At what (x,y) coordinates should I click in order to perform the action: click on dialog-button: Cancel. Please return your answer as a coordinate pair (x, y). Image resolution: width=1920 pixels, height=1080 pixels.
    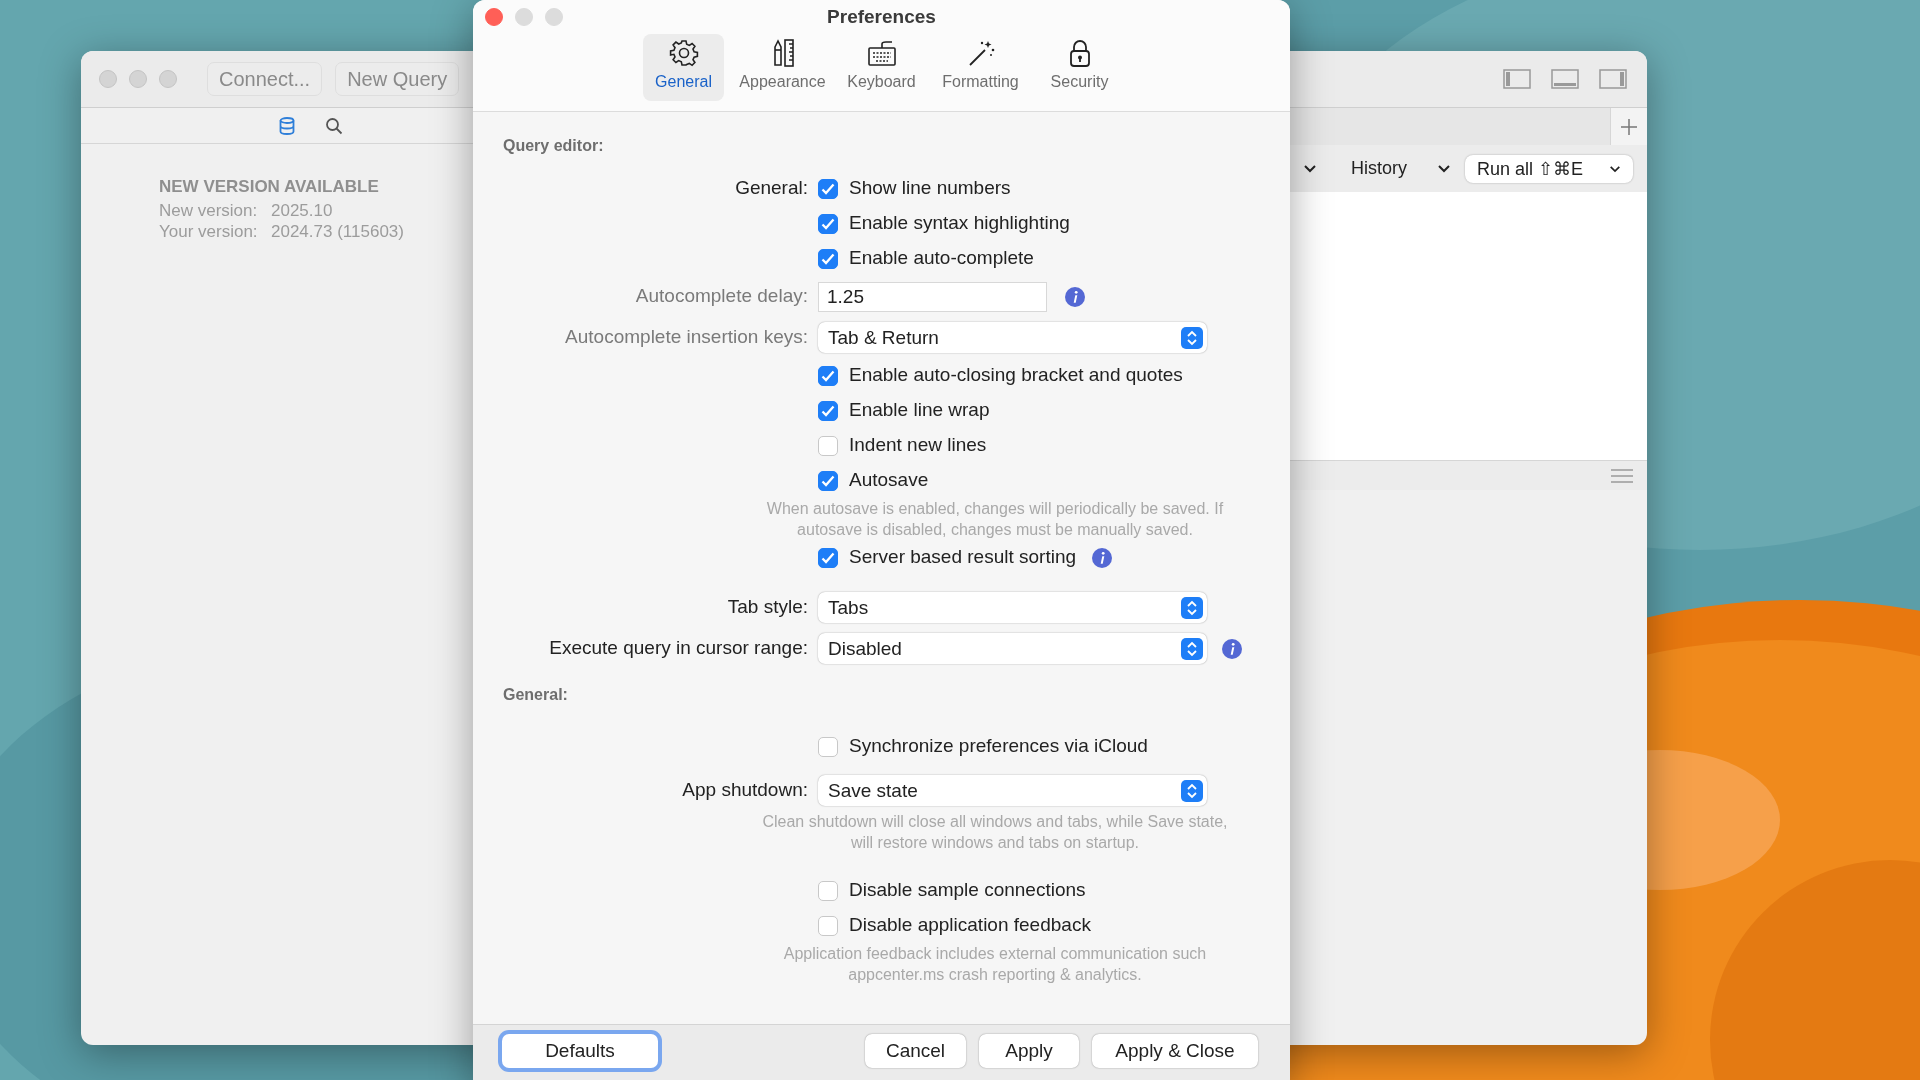
    Looking at the image, I should click on (915, 1051).